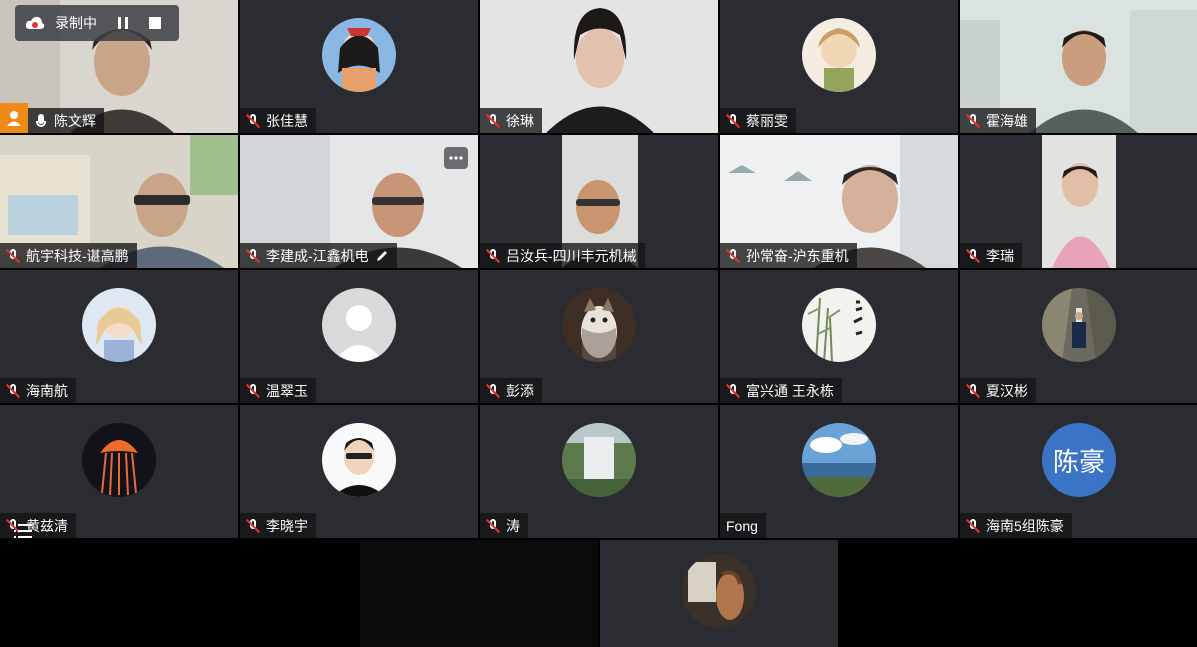 Image resolution: width=1197 pixels, height=647 pixels. Describe the element at coordinates (155, 23) in the screenshot. I see `stop-icon` at that location.